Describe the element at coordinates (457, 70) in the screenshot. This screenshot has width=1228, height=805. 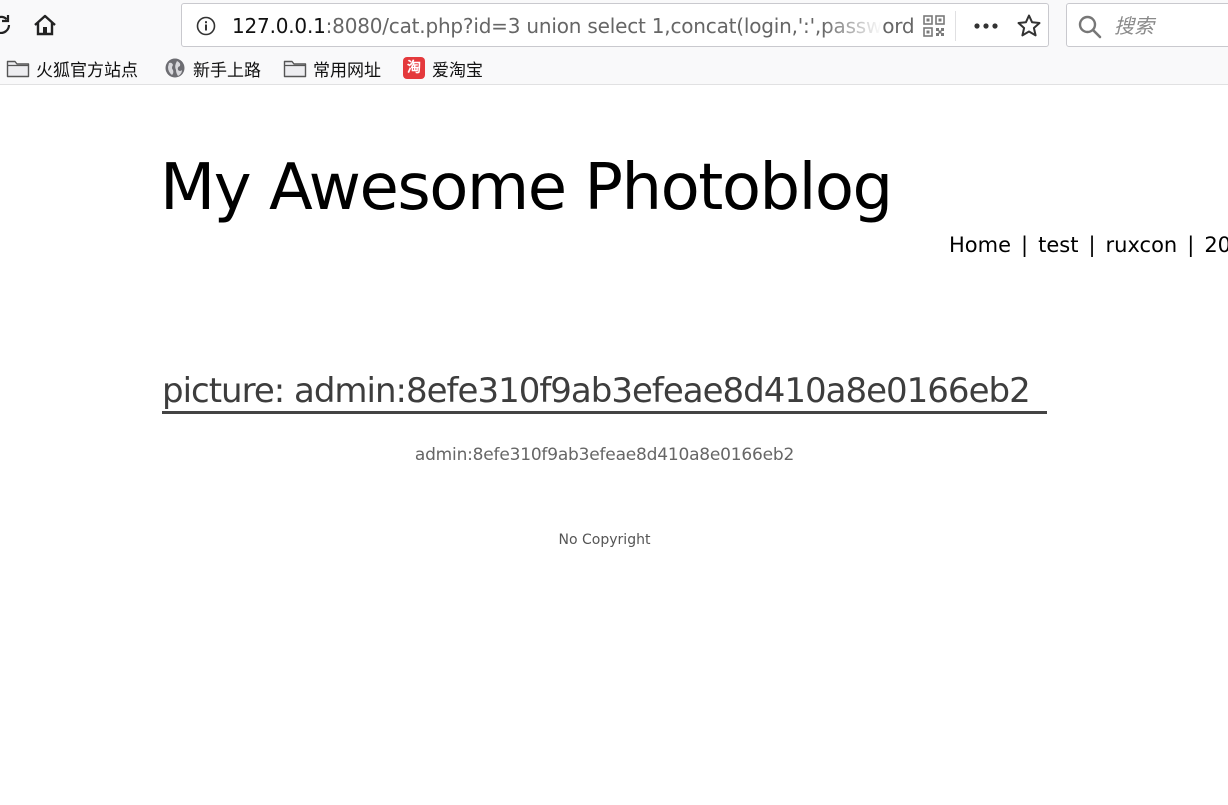
I see `bookmark-label: 爱淘宝` at that location.